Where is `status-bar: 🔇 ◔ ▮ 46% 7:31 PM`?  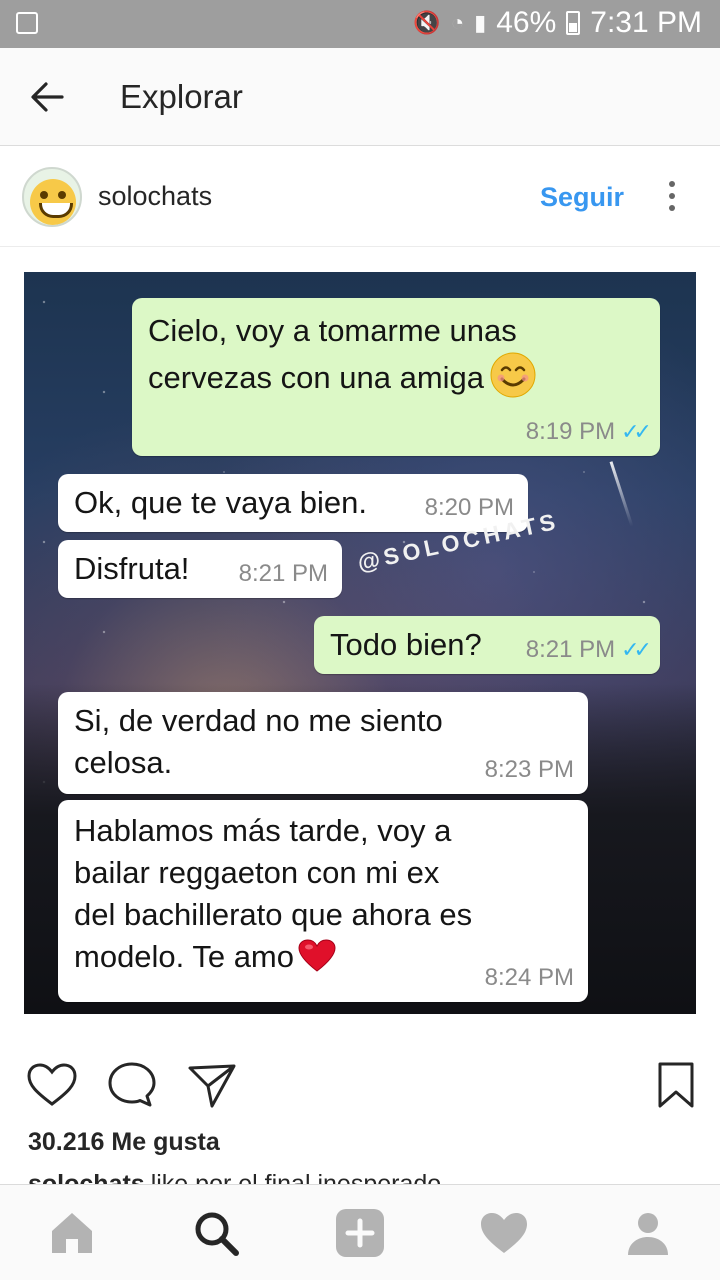 status-bar: 🔇 ◔ ▮ 46% 7:31 PM is located at coordinates (360, 24).